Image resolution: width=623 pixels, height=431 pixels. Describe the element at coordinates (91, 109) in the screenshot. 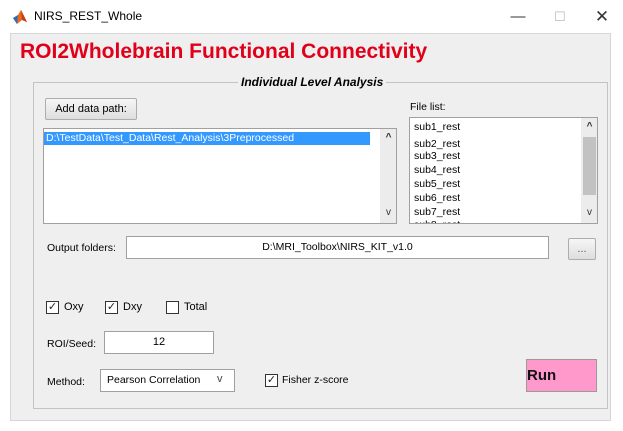

I see `add-data-path-button: Add data path:` at that location.